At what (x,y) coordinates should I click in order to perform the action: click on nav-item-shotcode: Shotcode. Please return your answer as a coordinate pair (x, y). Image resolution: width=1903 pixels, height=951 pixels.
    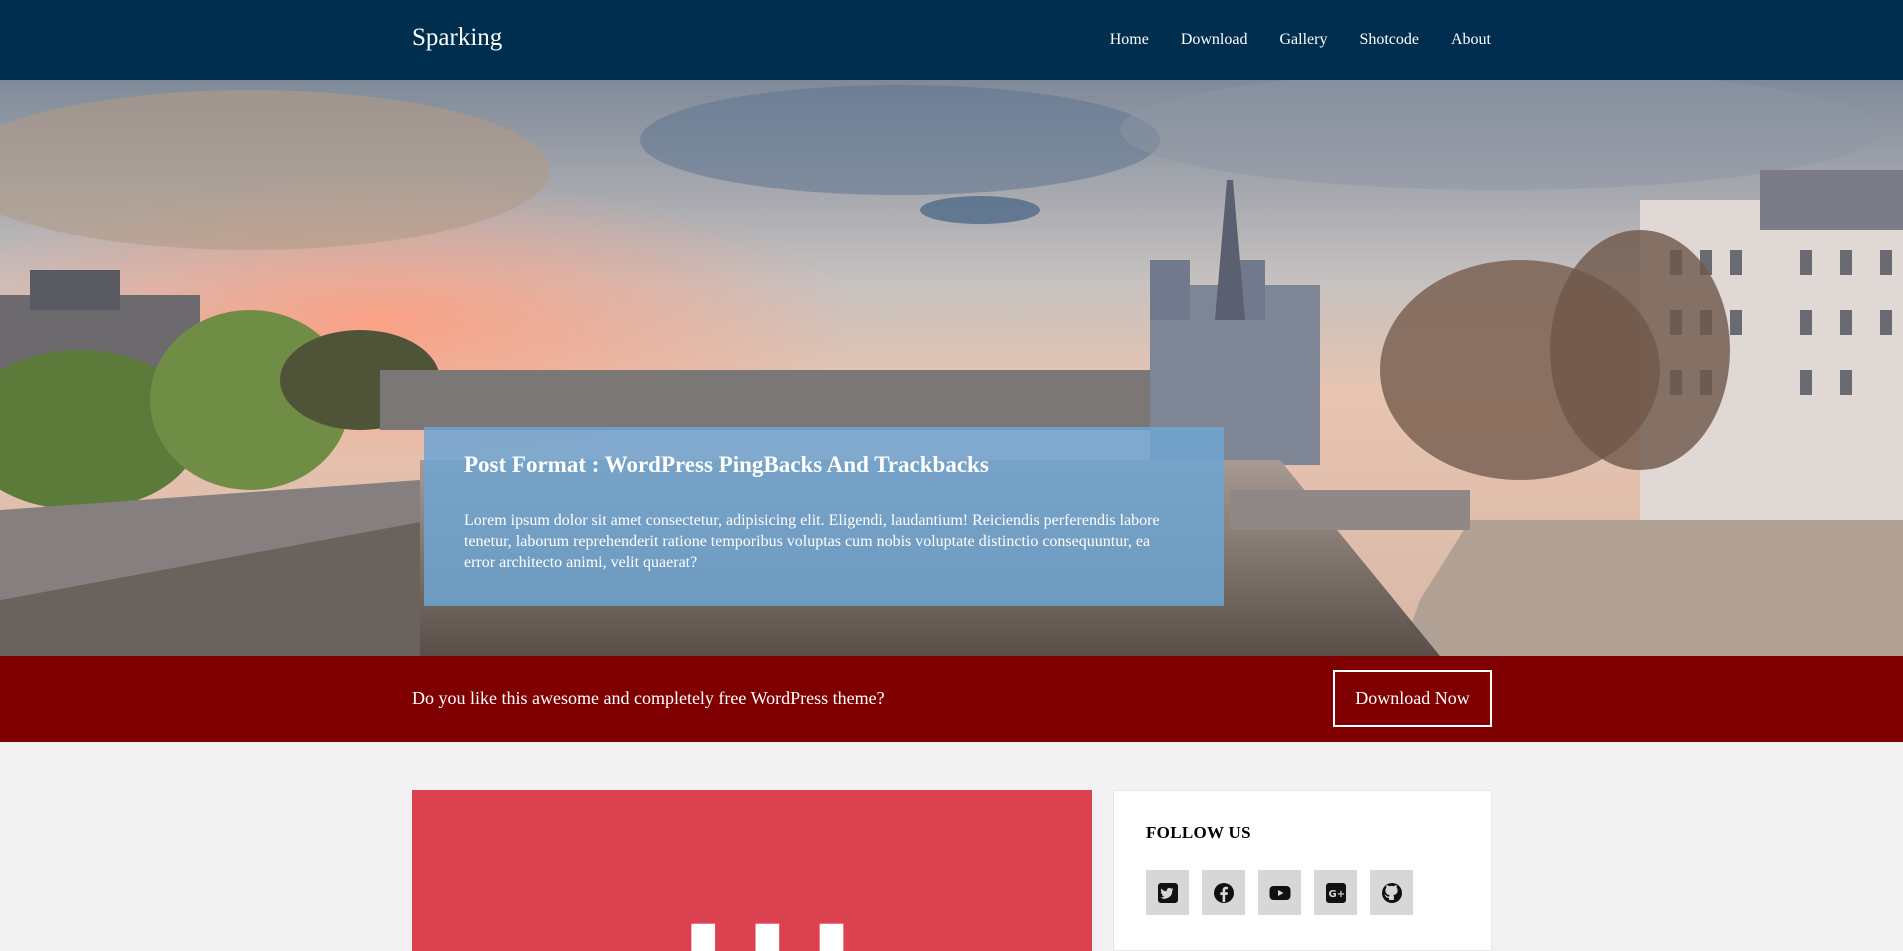
    Looking at the image, I should click on (1389, 39).